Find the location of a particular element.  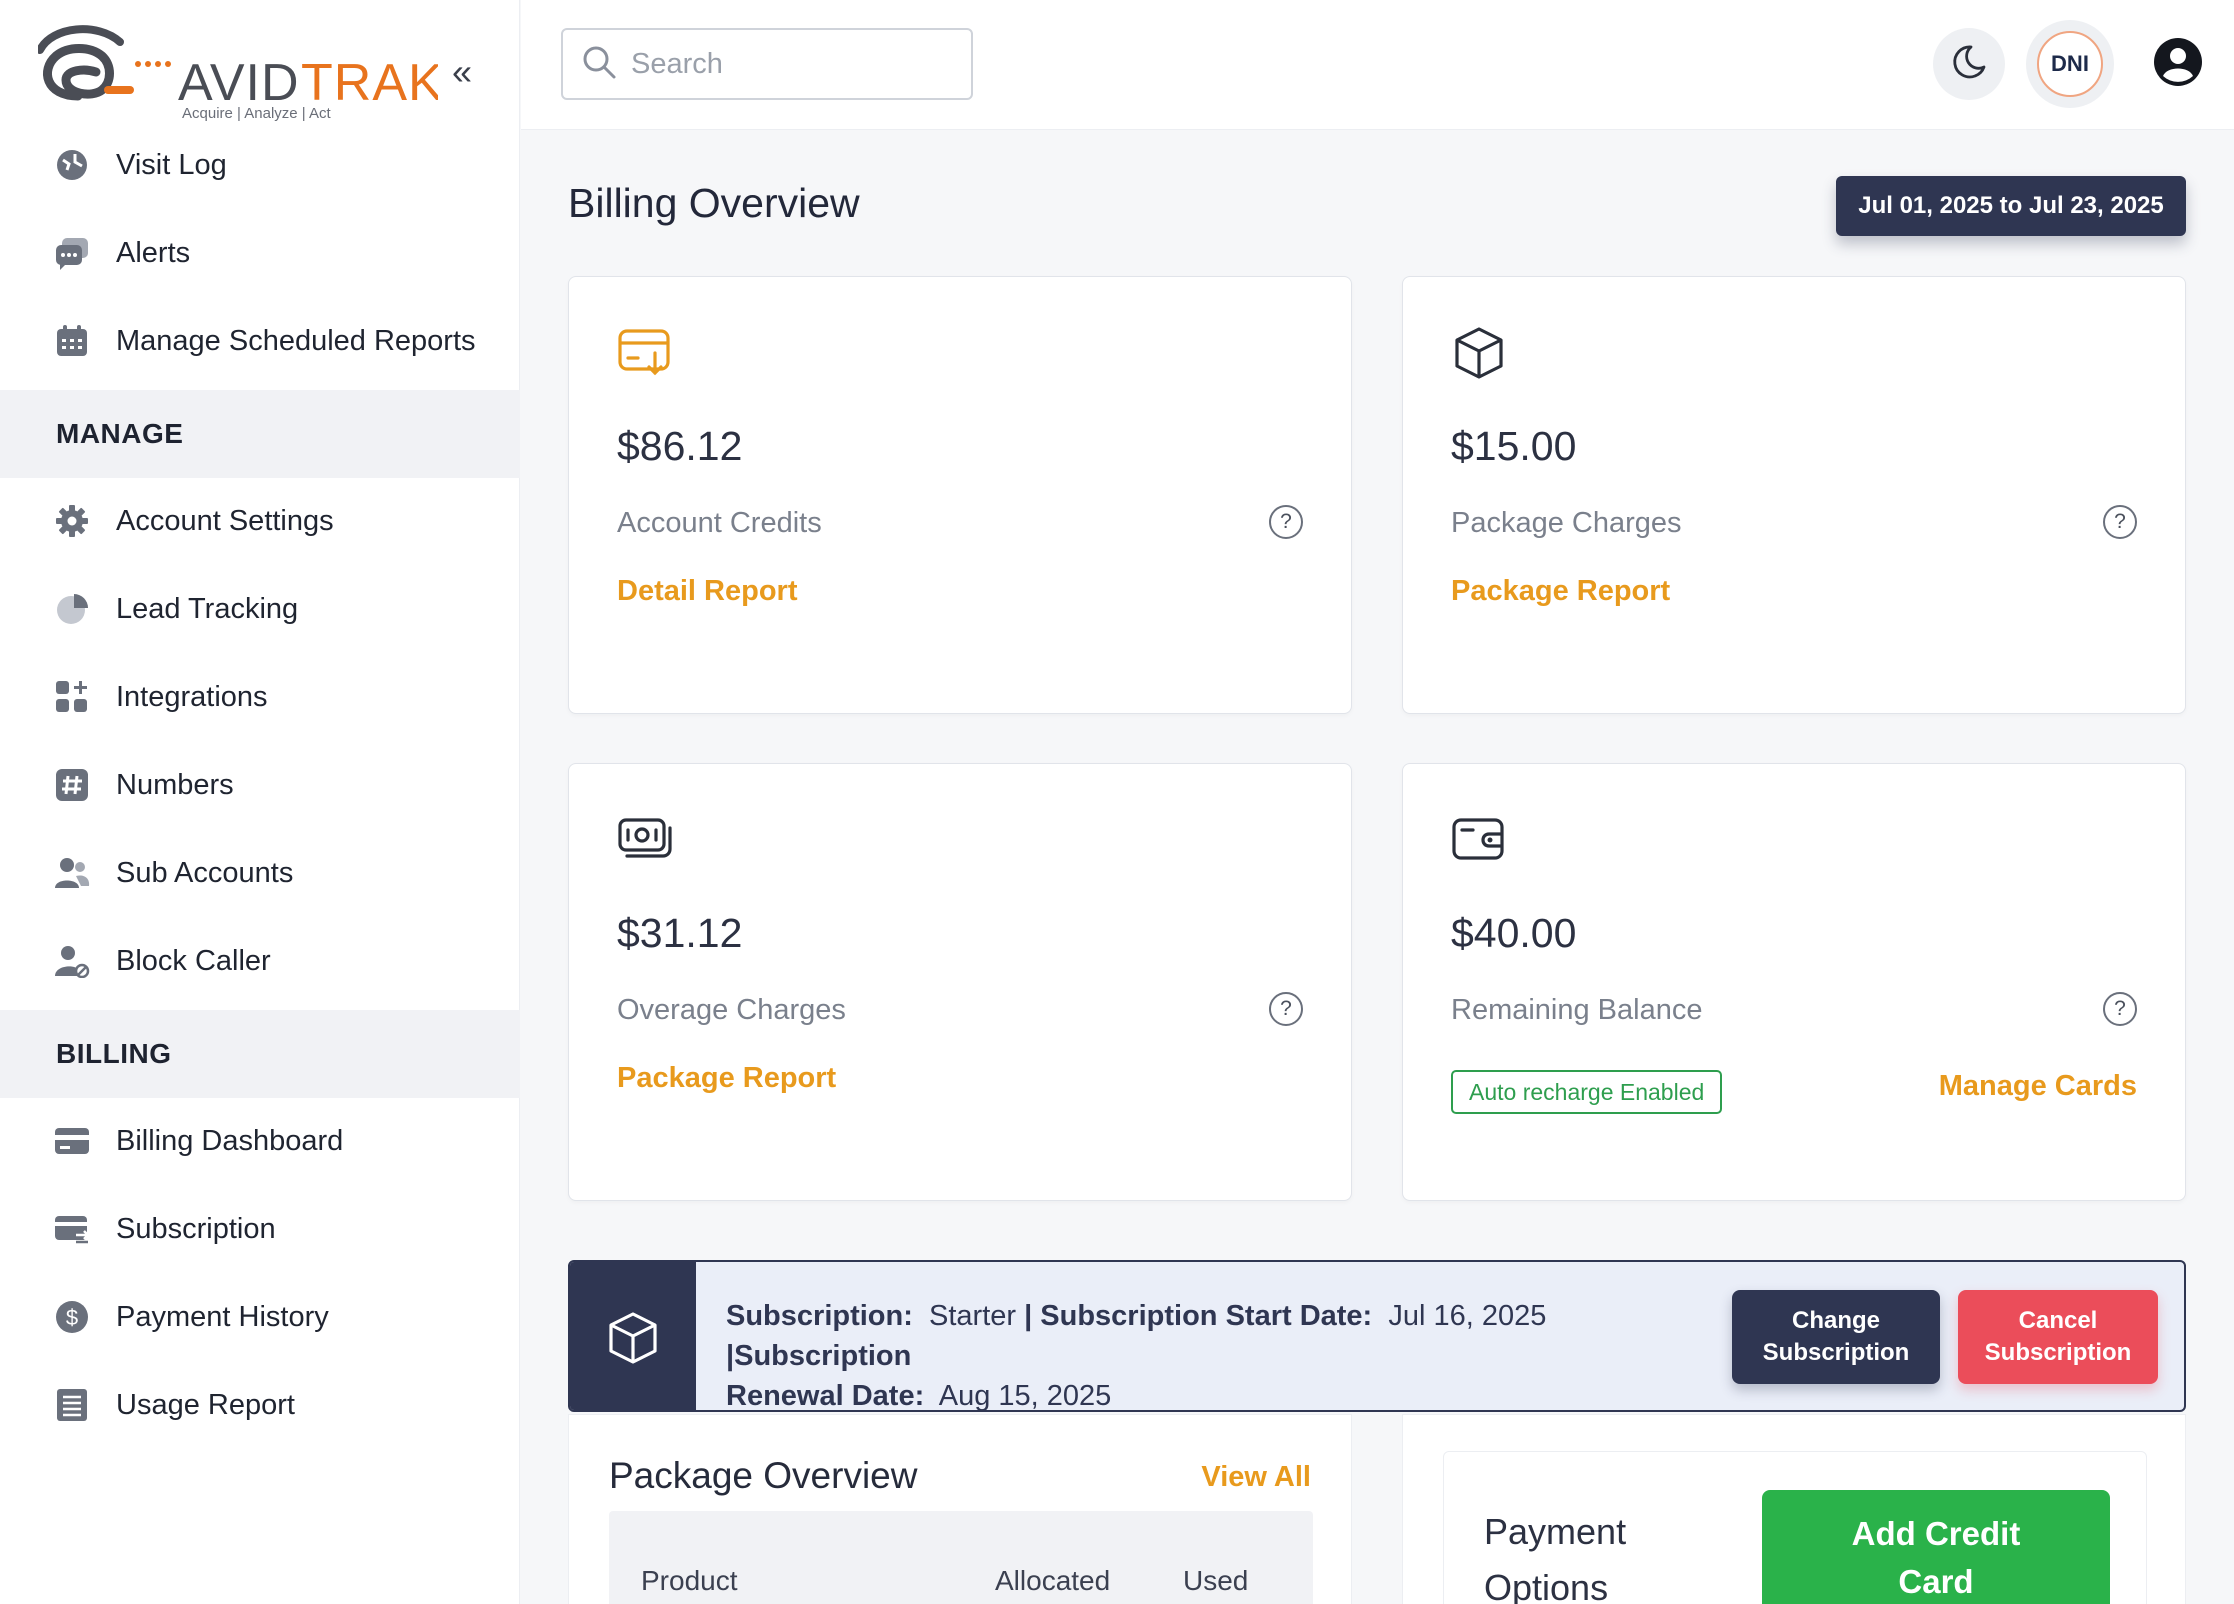

sidebar-item-label: Manage Scheduled Reports is located at coordinates (296, 340).